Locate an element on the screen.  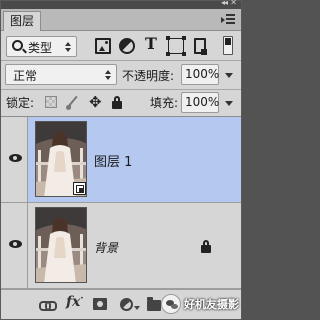
layer-locked-icon is located at coordinates (206, 246).